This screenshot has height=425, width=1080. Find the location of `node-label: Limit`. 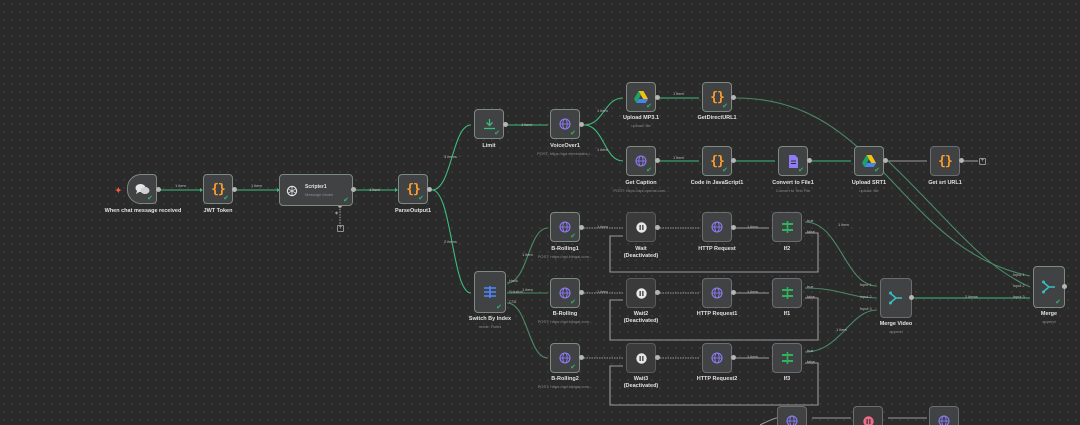

node-label: Limit is located at coordinates (489, 146).